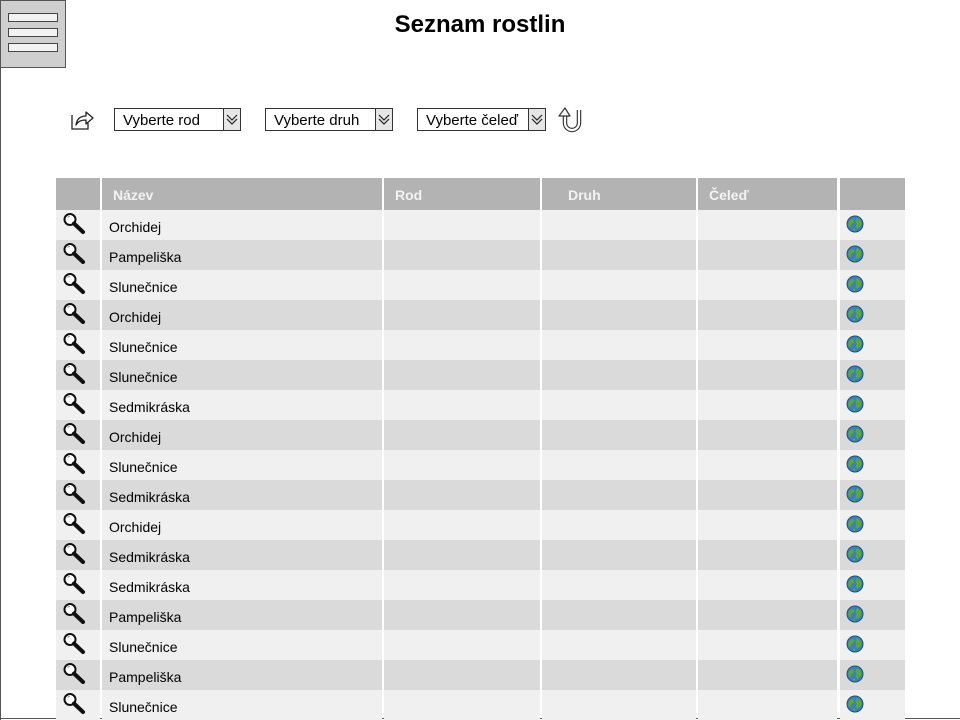 Image resolution: width=960 pixels, height=720 pixels. What do you see at coordinates (462, 194) in the screenshot?
I see `column-header-genus: Rod` at bounding box center [462, 194].